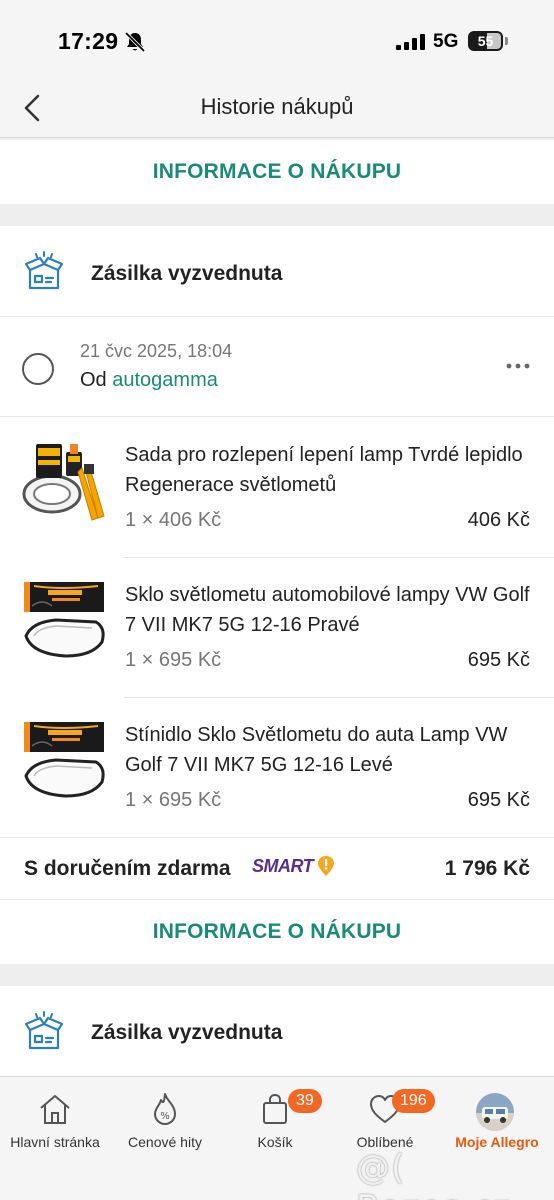  I want to click on delivery-label: S doručením zdarma, so click(127, 868).